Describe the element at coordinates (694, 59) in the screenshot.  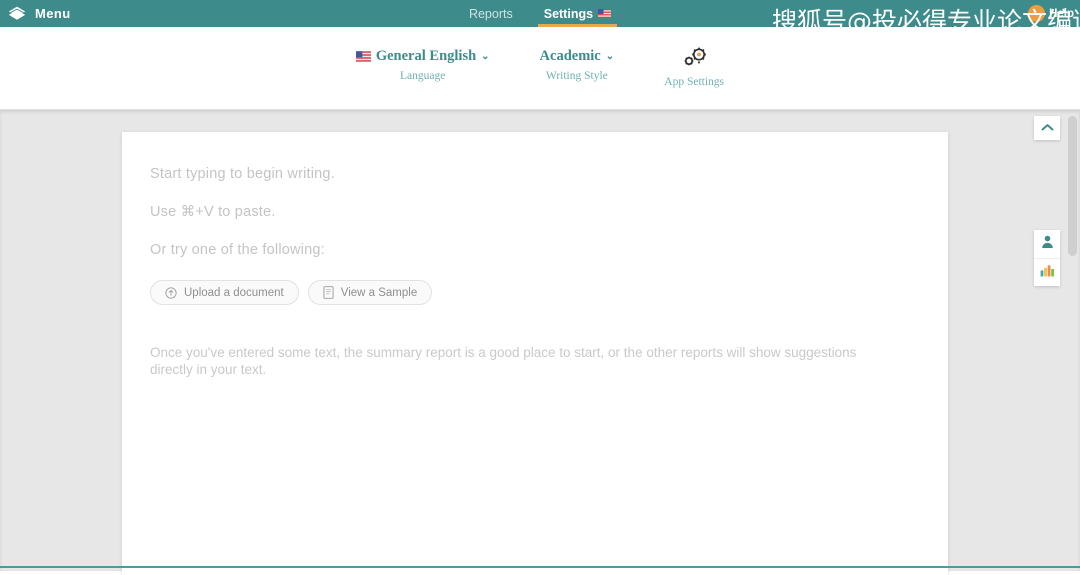
I see `gear-icon` at that location.